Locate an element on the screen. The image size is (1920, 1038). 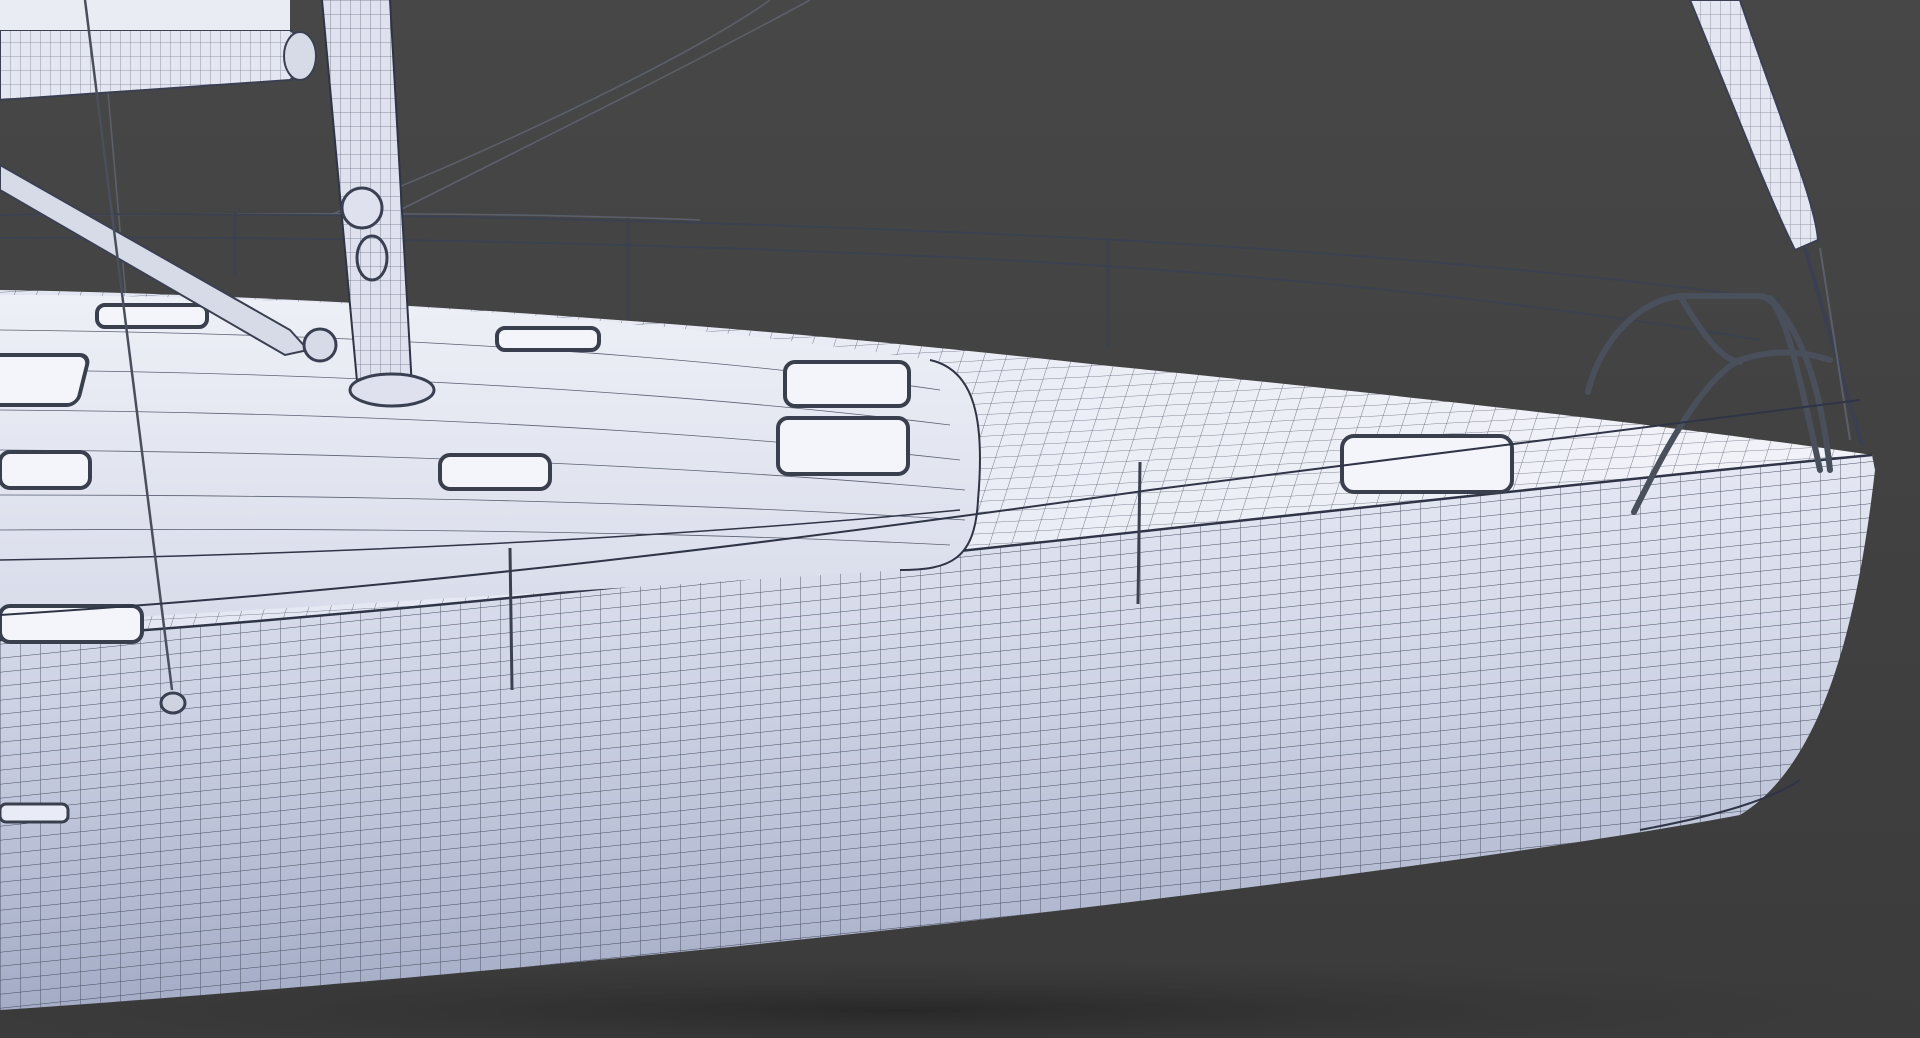
mast-winch is located at coordinates (362, 208).